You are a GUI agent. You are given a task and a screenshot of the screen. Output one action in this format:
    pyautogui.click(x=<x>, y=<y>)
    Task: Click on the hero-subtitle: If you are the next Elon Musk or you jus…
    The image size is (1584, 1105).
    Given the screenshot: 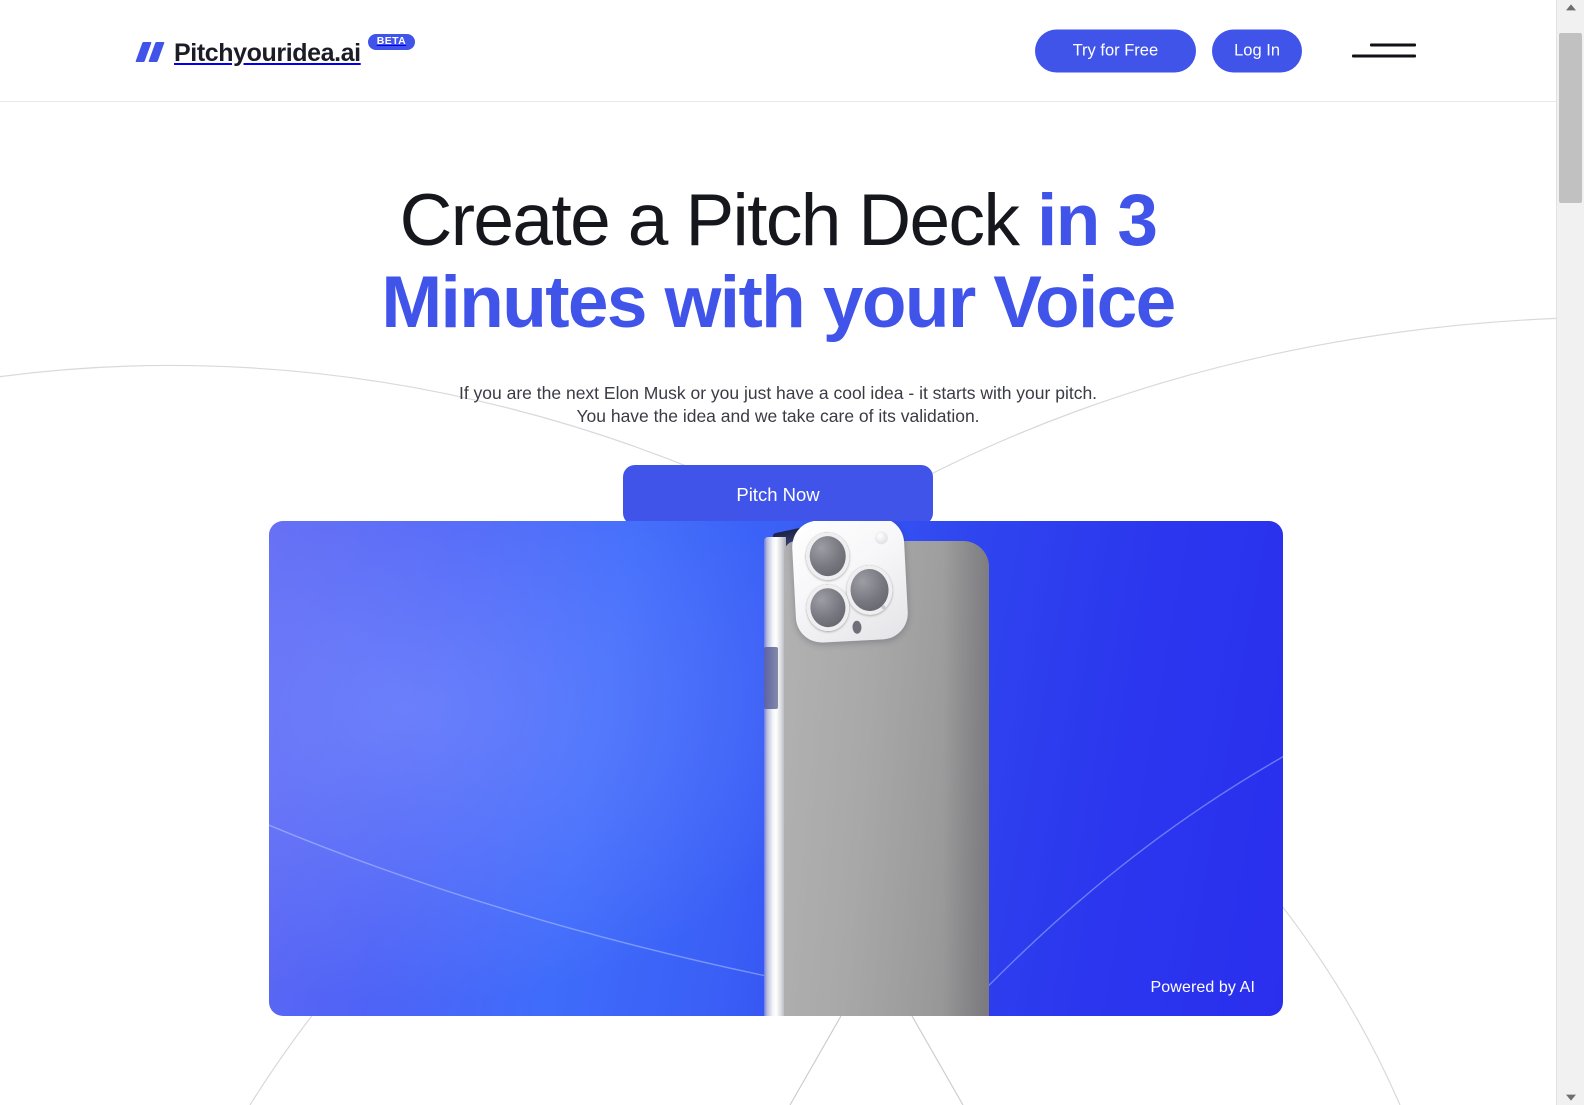 What is the action you would take?
    pyautogui.click(x=778, y=405)
    